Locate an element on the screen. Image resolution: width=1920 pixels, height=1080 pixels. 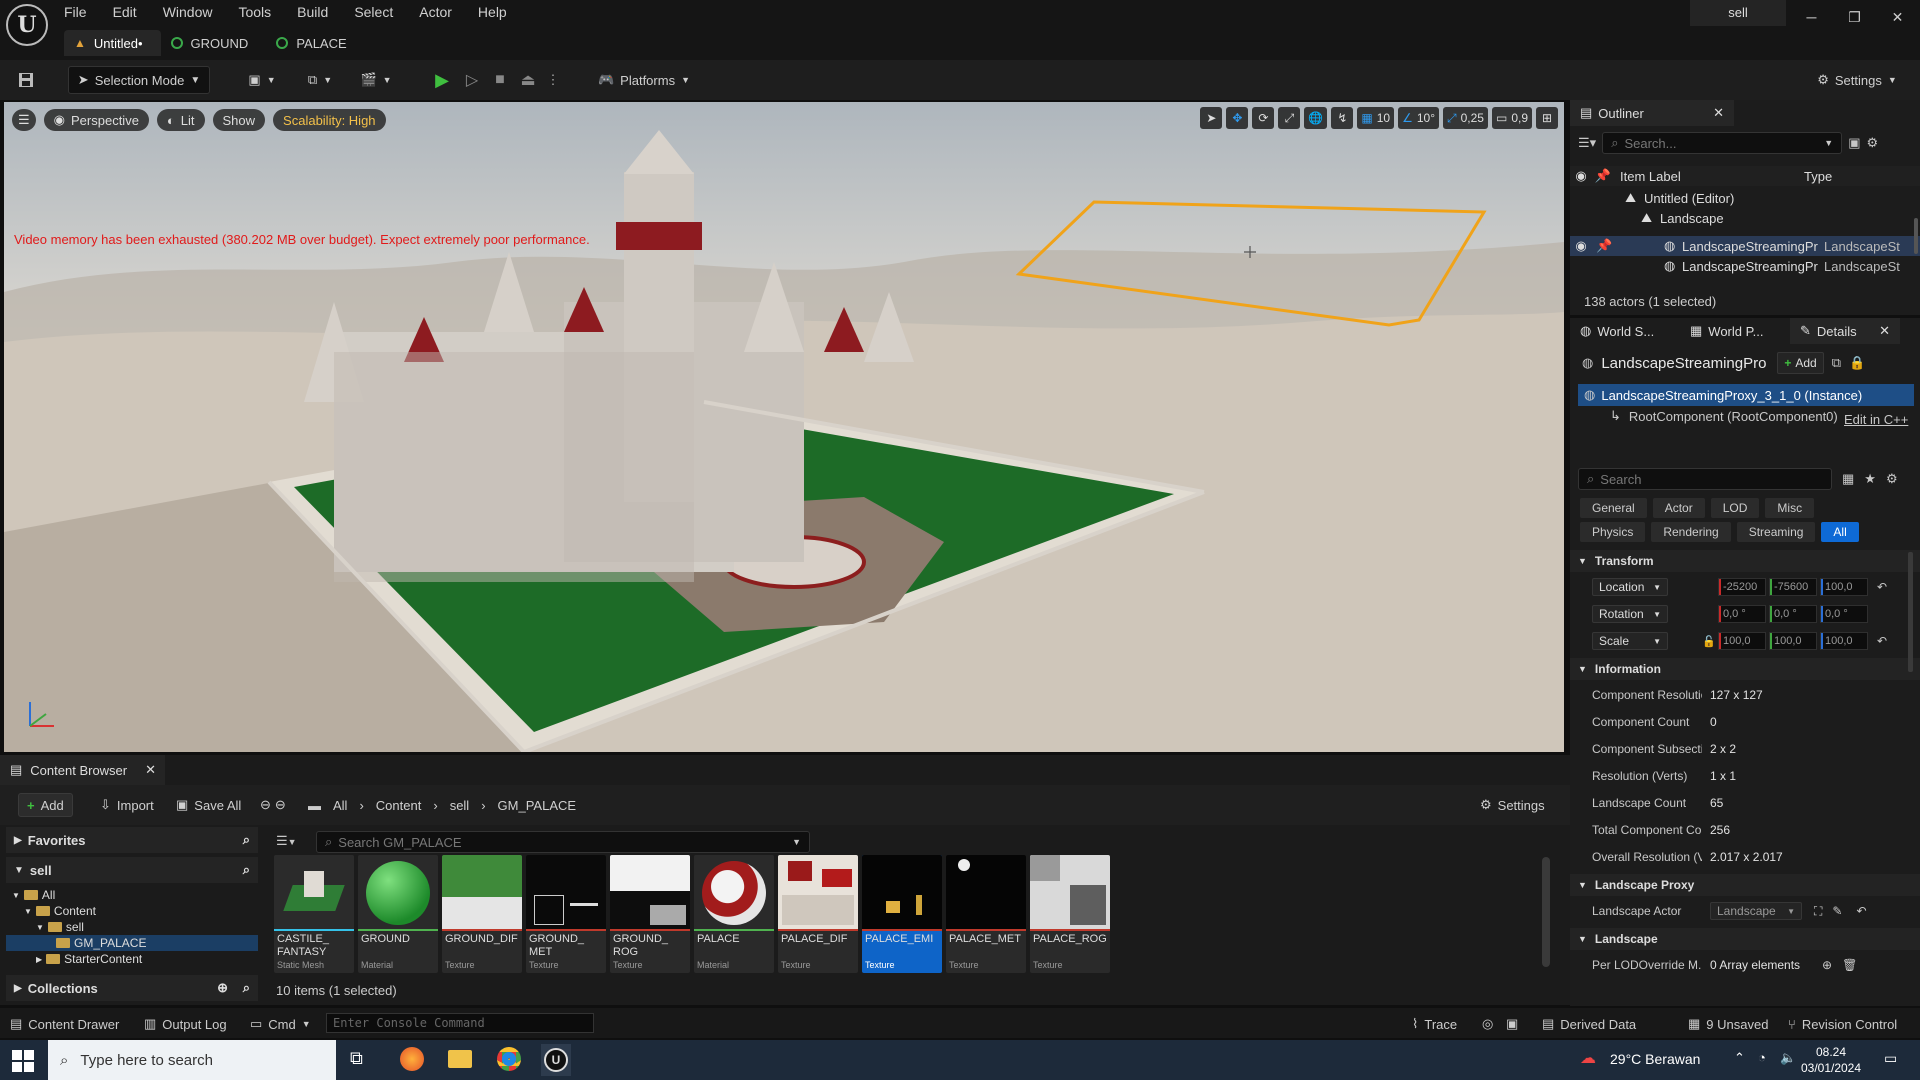
screenshot-icon: ▣ is located at coordinates (1512, 1024).